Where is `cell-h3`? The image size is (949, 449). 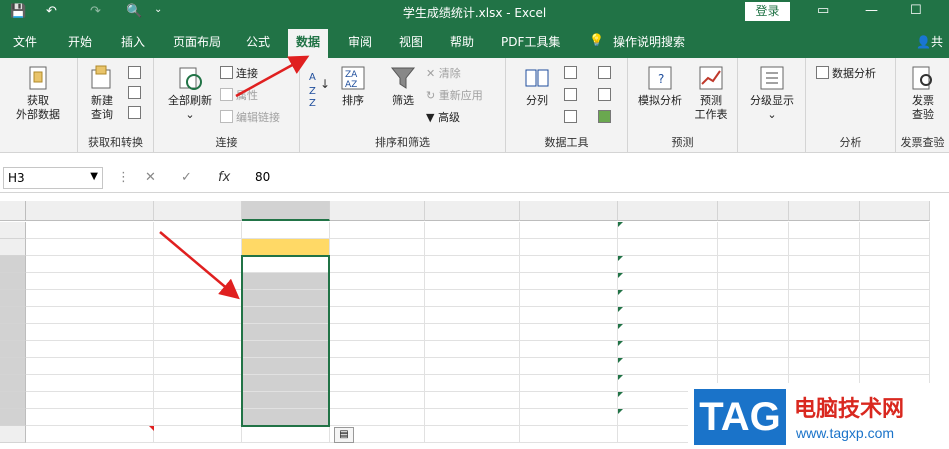
cell-h3 is located at coordinates (286, 264).